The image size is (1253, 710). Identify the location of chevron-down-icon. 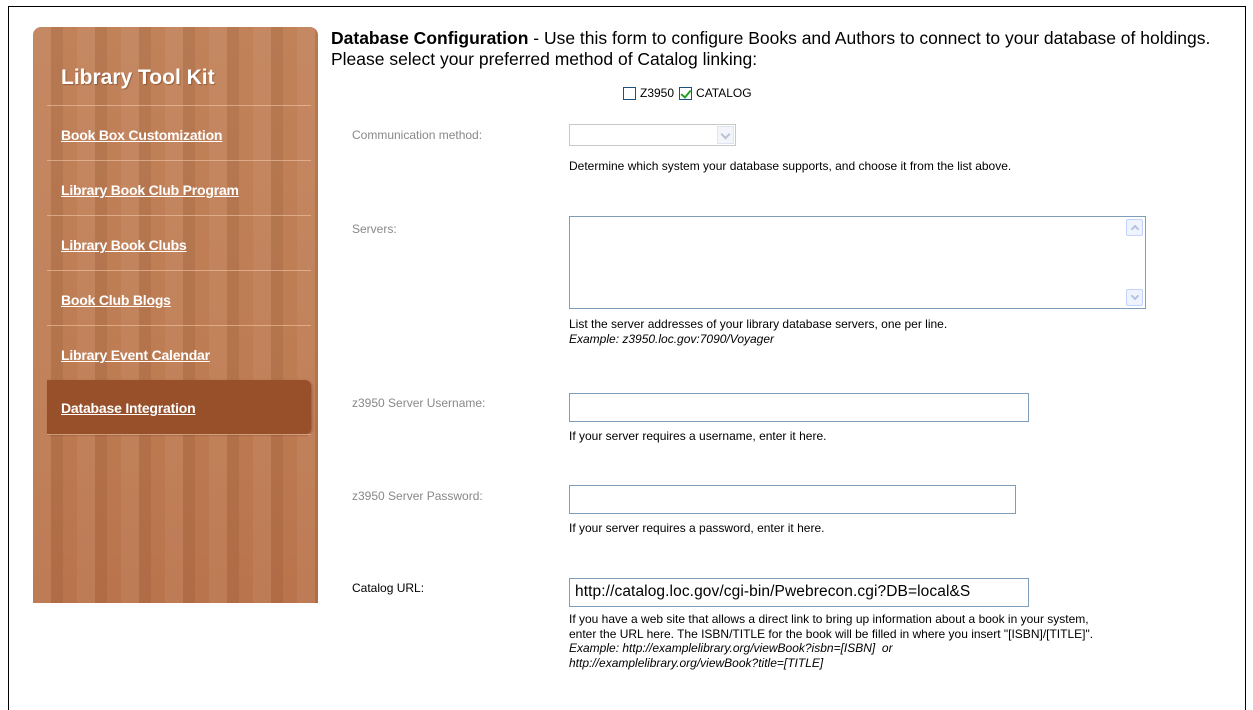
(725, 135).